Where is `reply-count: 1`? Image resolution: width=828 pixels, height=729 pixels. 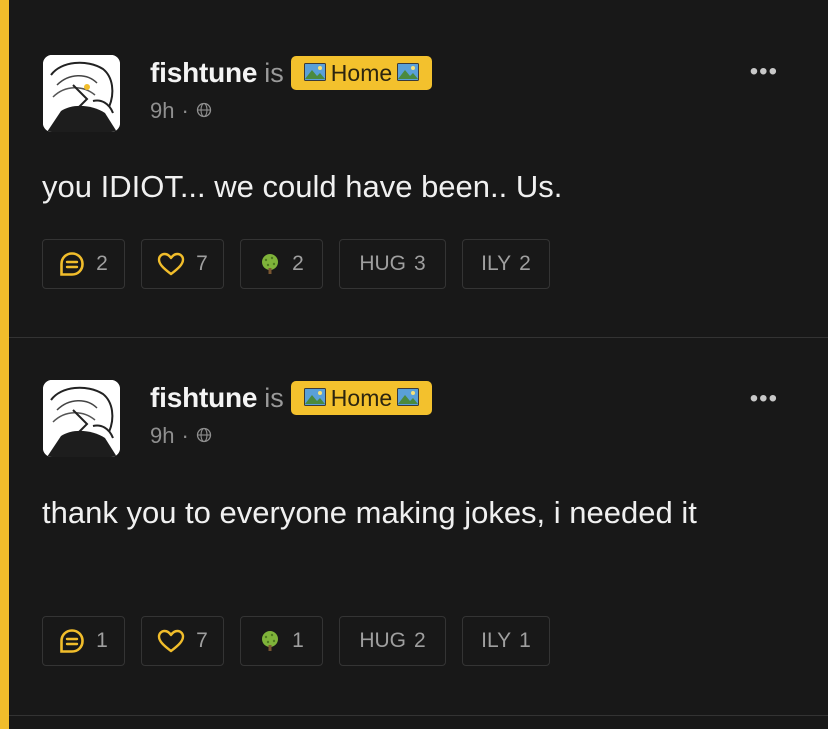
reply-count: 1 is located at coordinates (102, 640).